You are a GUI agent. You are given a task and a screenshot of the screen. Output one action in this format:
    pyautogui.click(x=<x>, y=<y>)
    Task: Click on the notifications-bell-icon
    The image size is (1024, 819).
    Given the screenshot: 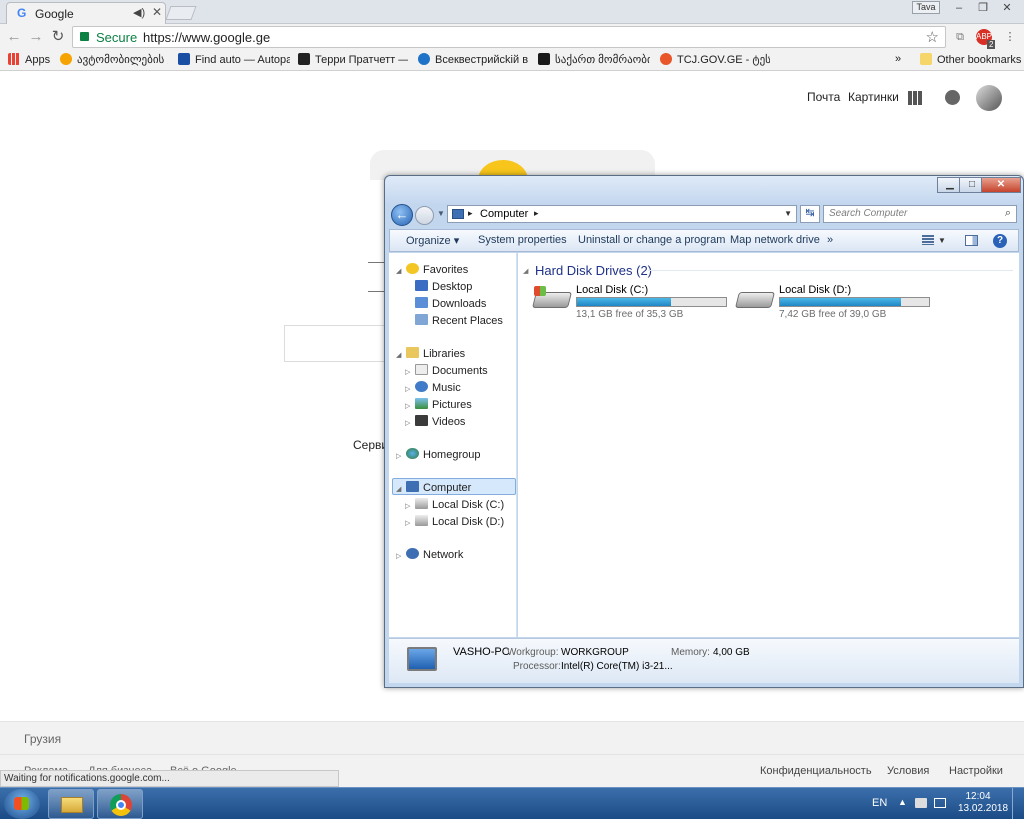 What is the action you would take?
    pyautogui.click(x=952, y=97)
    